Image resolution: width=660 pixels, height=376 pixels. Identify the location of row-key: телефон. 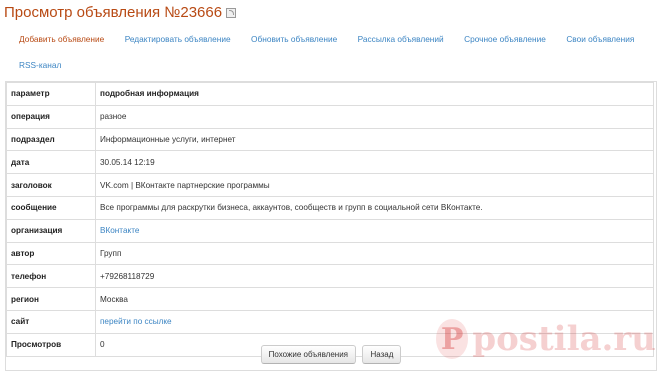
(51, 276).